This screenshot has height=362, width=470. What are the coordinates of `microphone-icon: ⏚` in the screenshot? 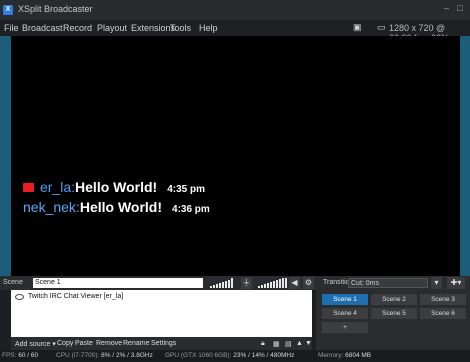 It's located at (246, 283).